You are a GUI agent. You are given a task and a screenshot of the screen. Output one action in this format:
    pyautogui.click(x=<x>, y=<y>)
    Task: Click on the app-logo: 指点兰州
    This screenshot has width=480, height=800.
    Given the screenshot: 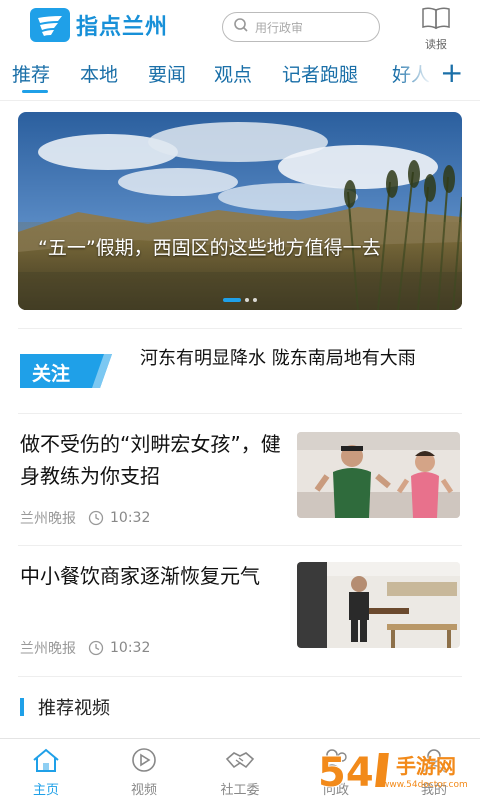 What is the action you would take?
    pyautogui.click(x=99, y=25)
    